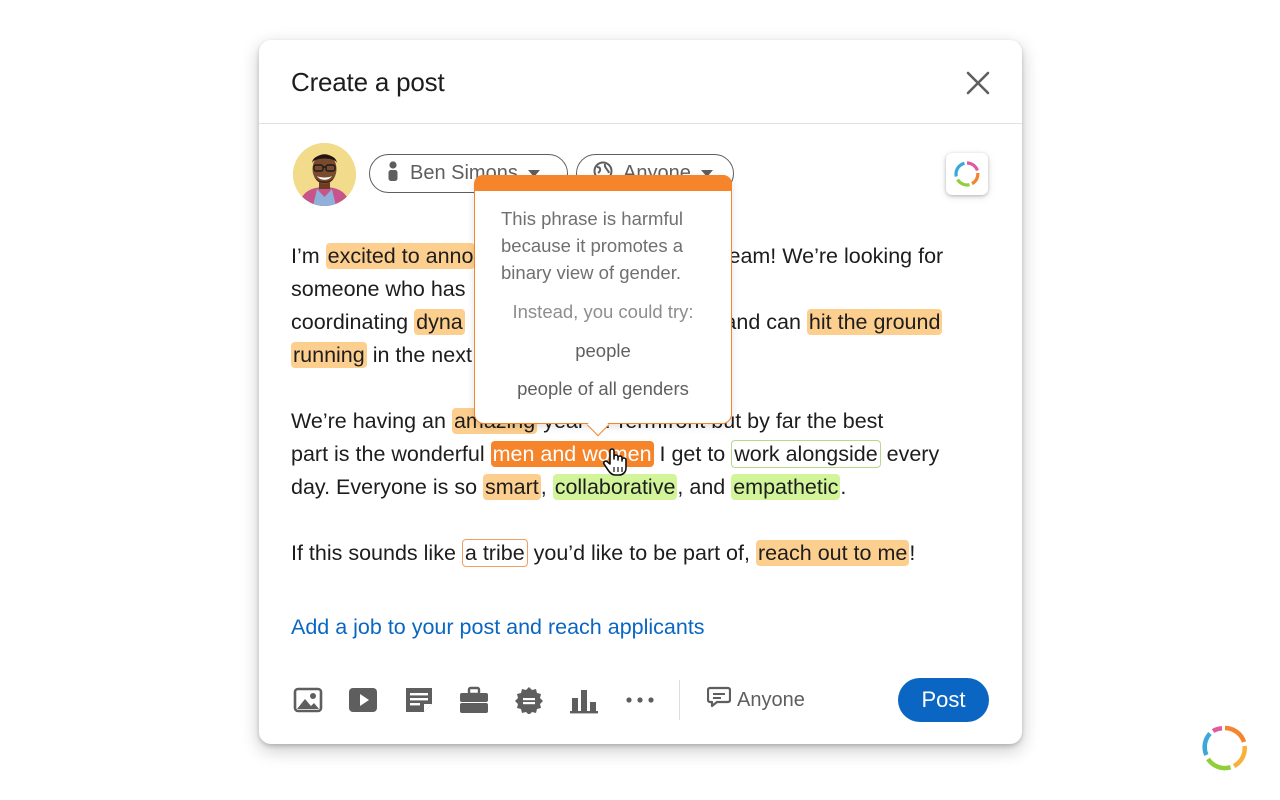 The height and width of the screenshot is (800, 1280). I want to click on post-toolbar: Anyone Post, so click(641, 700).